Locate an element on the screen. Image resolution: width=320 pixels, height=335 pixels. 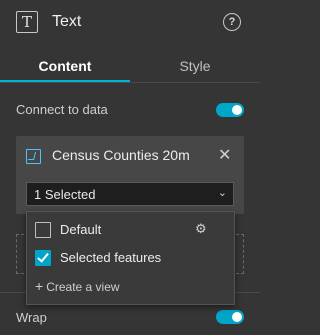
create-view-link: + Create a view is located at coordinates (77, 286).